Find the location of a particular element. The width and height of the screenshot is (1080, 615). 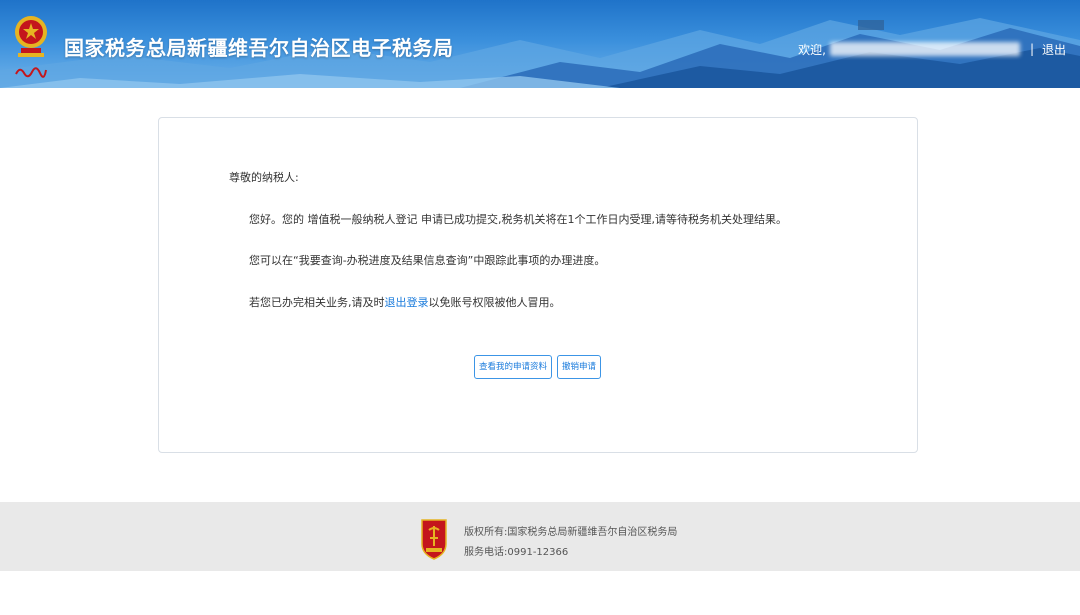

progress-query-hint-text: 您可以在“我要查询-办税进度及结果信息查询”中跟踪此事项的办理进度。 is located at coordinates (427, 260).